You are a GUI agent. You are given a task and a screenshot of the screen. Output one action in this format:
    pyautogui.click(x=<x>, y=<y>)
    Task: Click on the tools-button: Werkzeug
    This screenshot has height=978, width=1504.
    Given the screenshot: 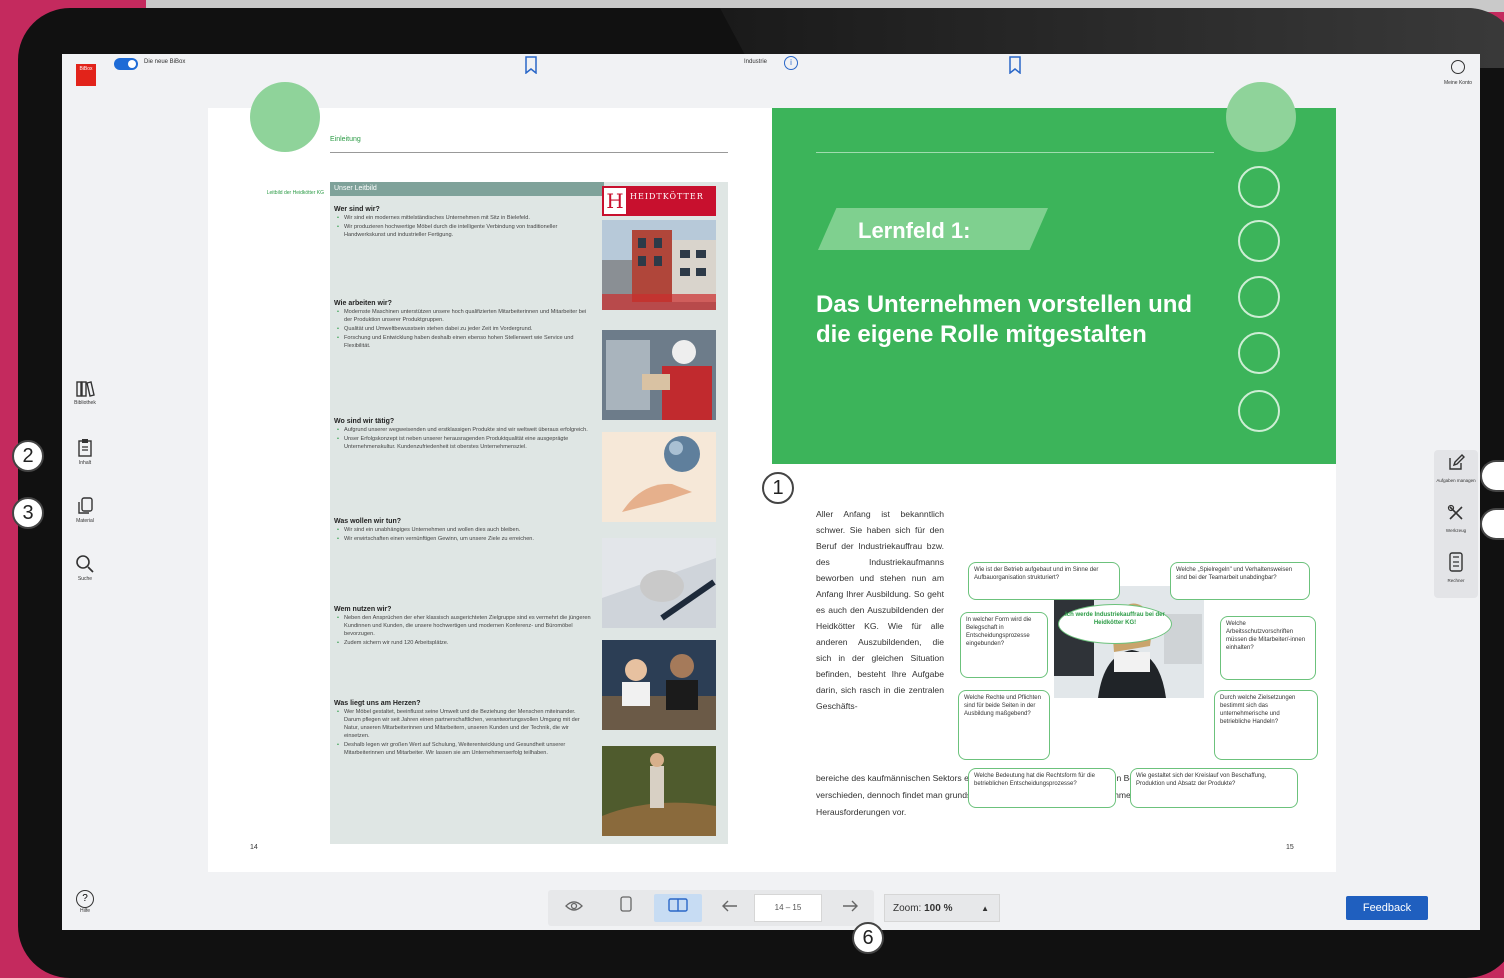 What is the action you would take?
    pyautogui.click(x=1456, y=518)
    